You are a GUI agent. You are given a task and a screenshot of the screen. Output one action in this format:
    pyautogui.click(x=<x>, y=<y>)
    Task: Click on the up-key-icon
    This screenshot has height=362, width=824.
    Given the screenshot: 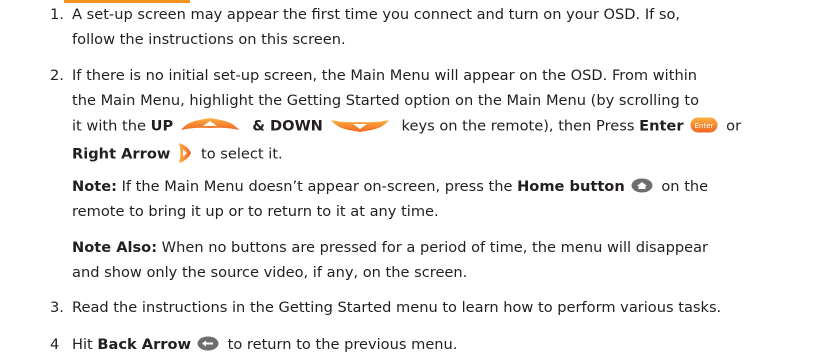 What is the action you would take?
    pyautogui.click(x=210, y=125)
    